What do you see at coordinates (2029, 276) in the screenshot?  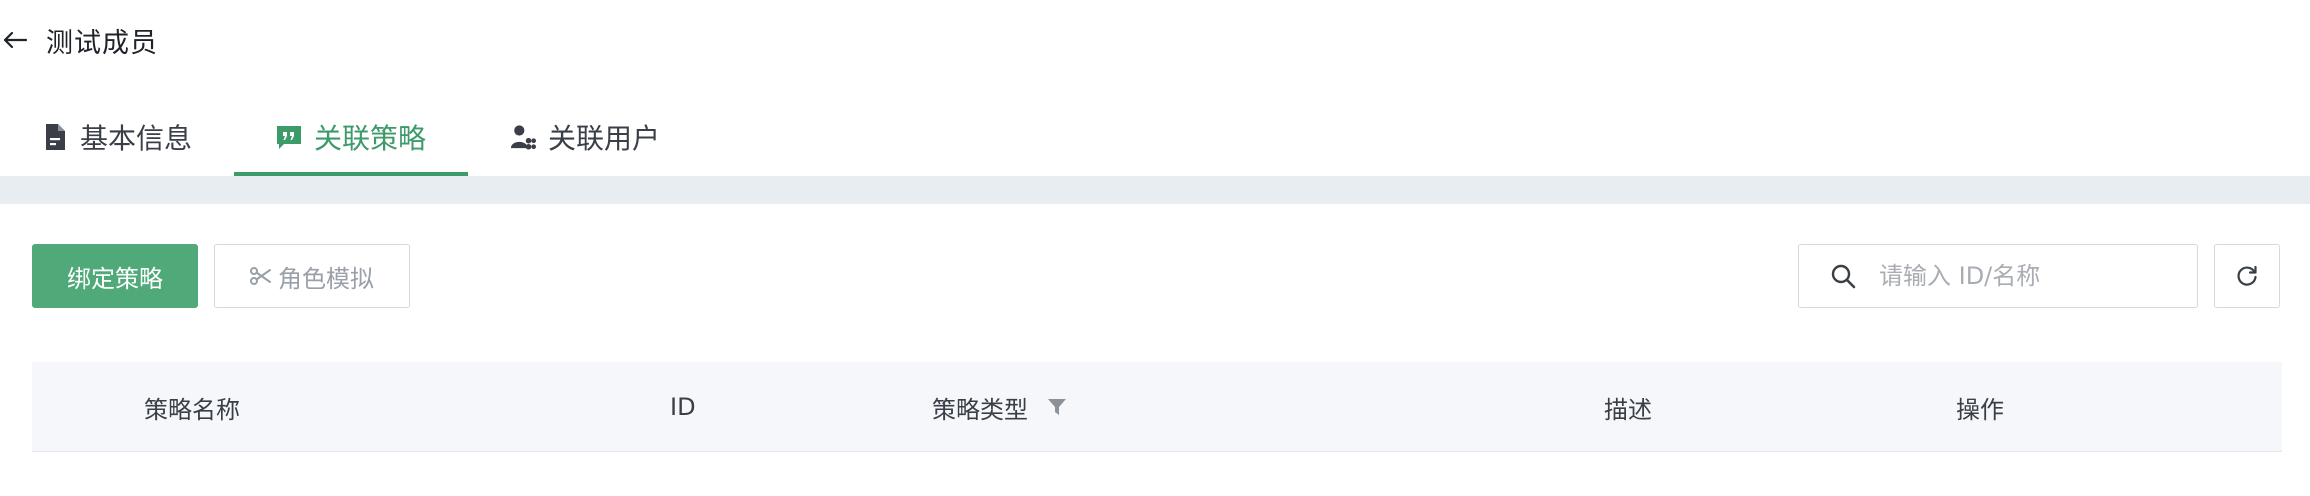 I see `search-input` at bounding box center [2029, 276].